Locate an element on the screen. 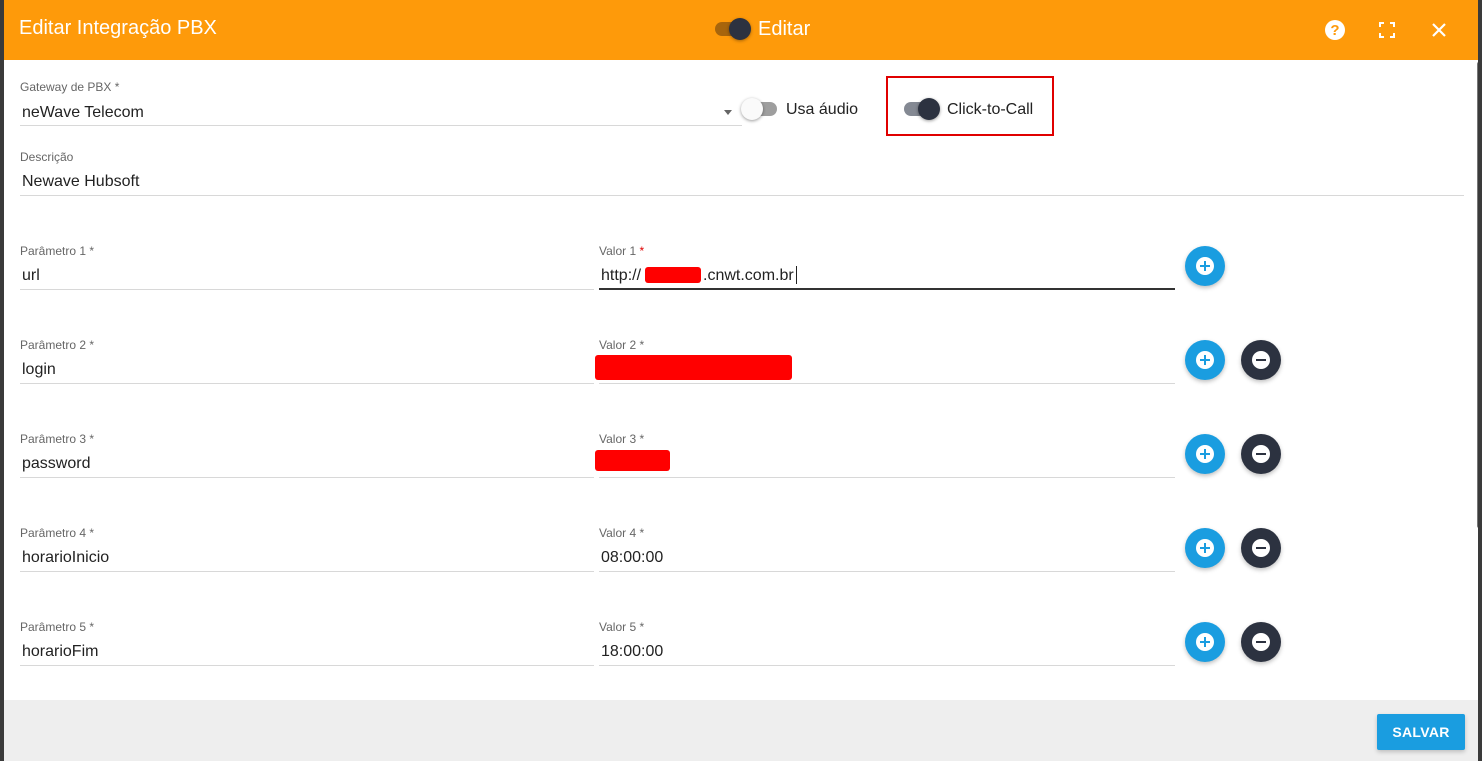 This screenshot has width=1482, height=761. parametro-4-label: Parâmetro 4 * is located at coordinates (57, 533).